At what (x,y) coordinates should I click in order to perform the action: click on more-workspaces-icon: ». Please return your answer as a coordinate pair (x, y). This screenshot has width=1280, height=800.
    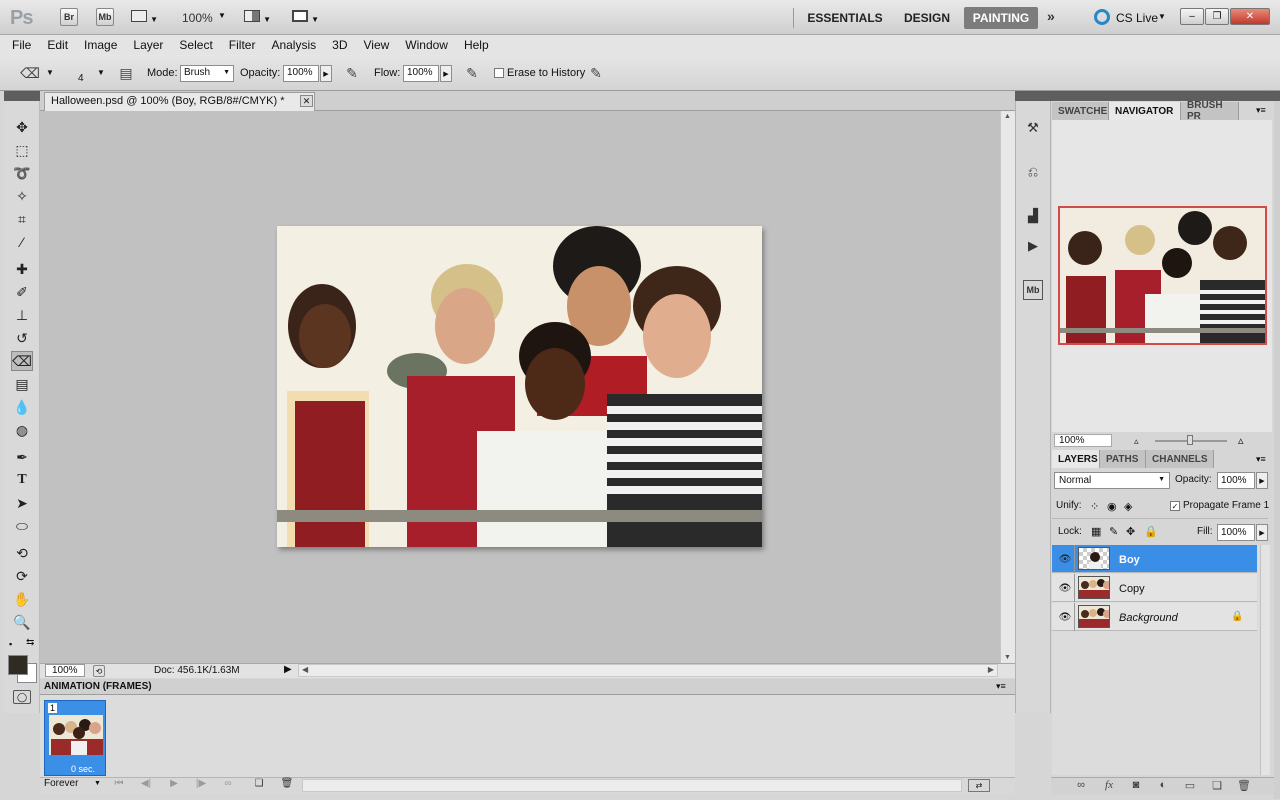
    Looking at the image, I should click on (1051, 16).